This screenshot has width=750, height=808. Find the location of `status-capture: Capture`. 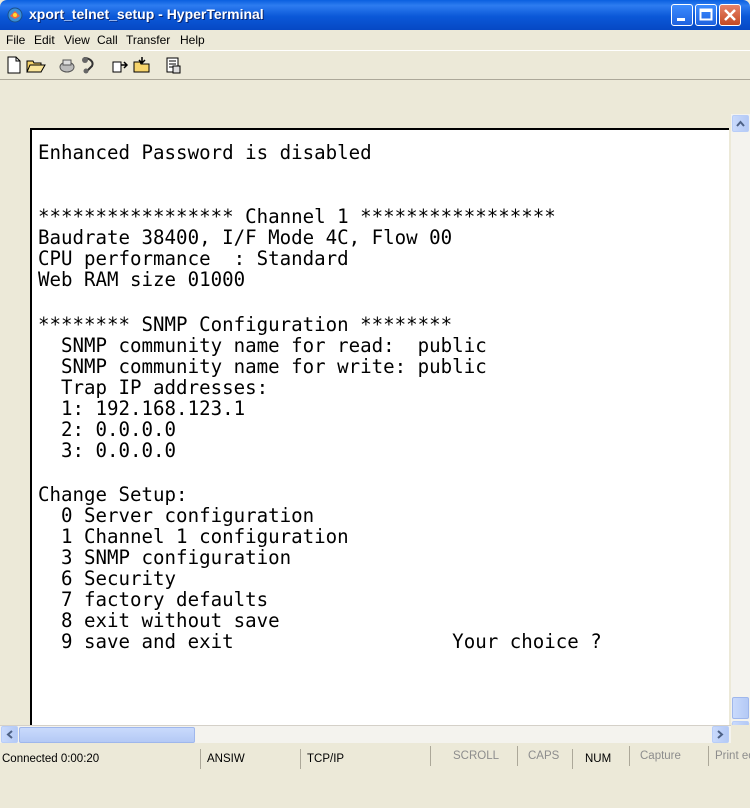

status-capture: Capture is located at coordinates (668, 756).